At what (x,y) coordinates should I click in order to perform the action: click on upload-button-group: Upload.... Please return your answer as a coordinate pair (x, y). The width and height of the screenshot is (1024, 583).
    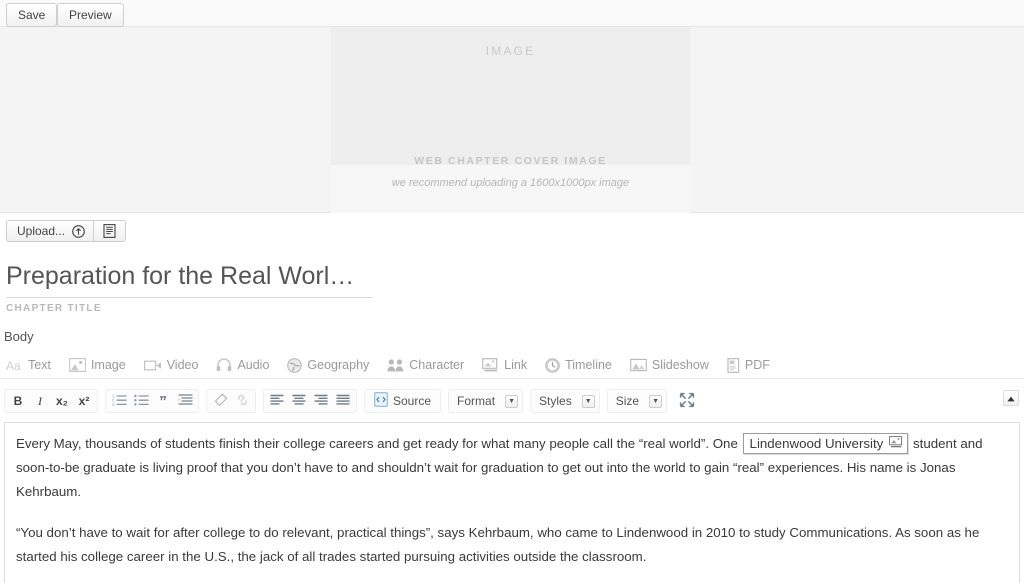
    Looking at the image, I should click on (66, 231).